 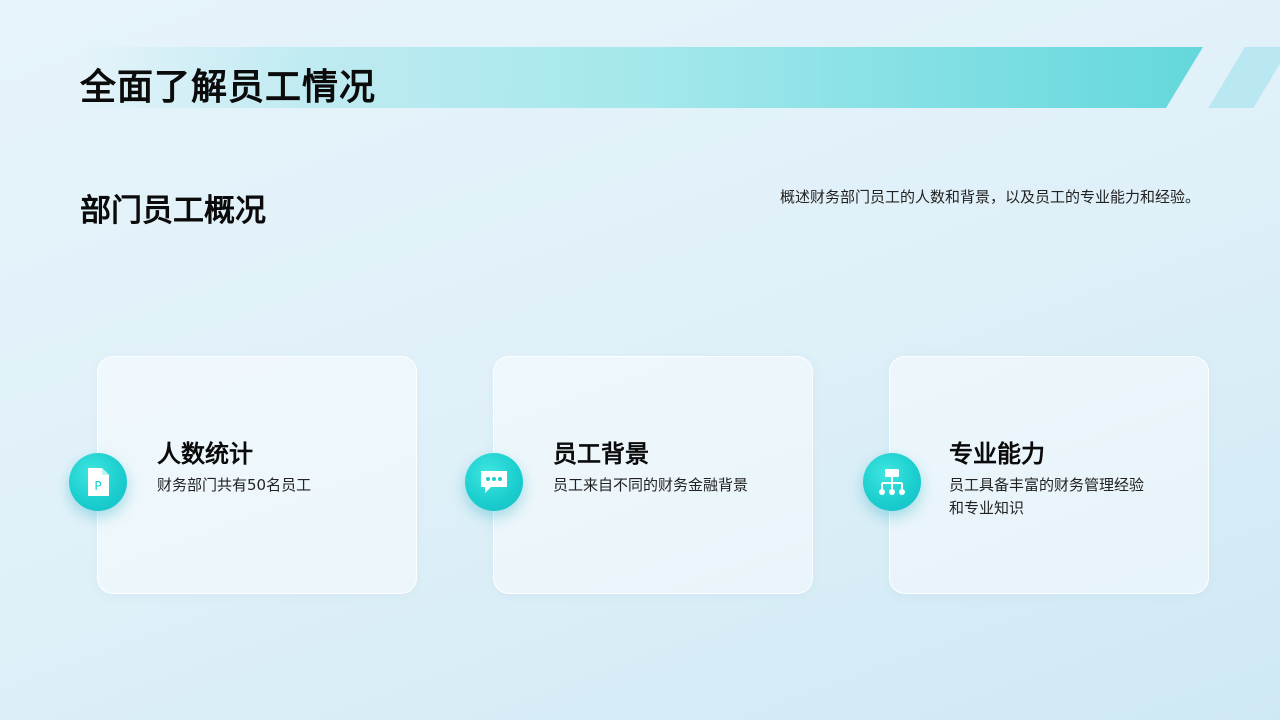 What do you see at coordinates (1047, 496) in the screenshot?
I see `card-text-skills: 员工具备丰富的财务管理经验和专业知识` at bounding box center [1047, 496].